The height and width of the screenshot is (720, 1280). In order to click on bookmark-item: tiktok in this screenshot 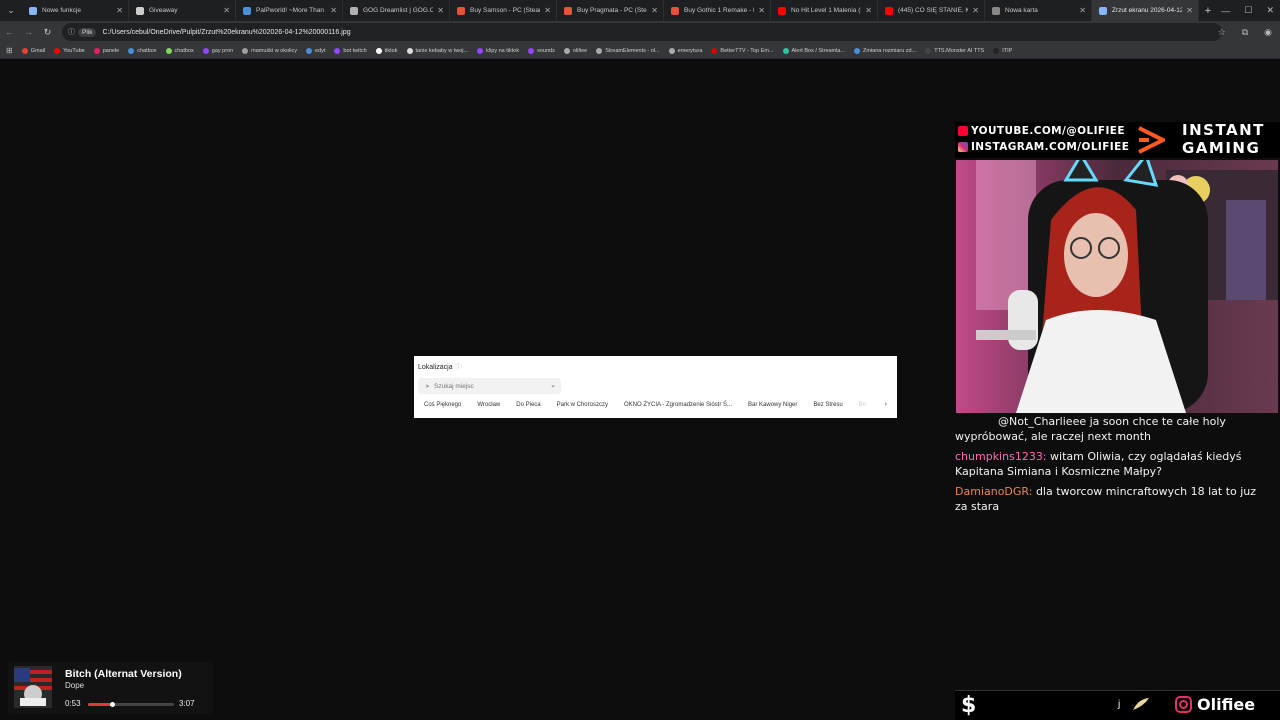, I will do `click(386, 50)`.